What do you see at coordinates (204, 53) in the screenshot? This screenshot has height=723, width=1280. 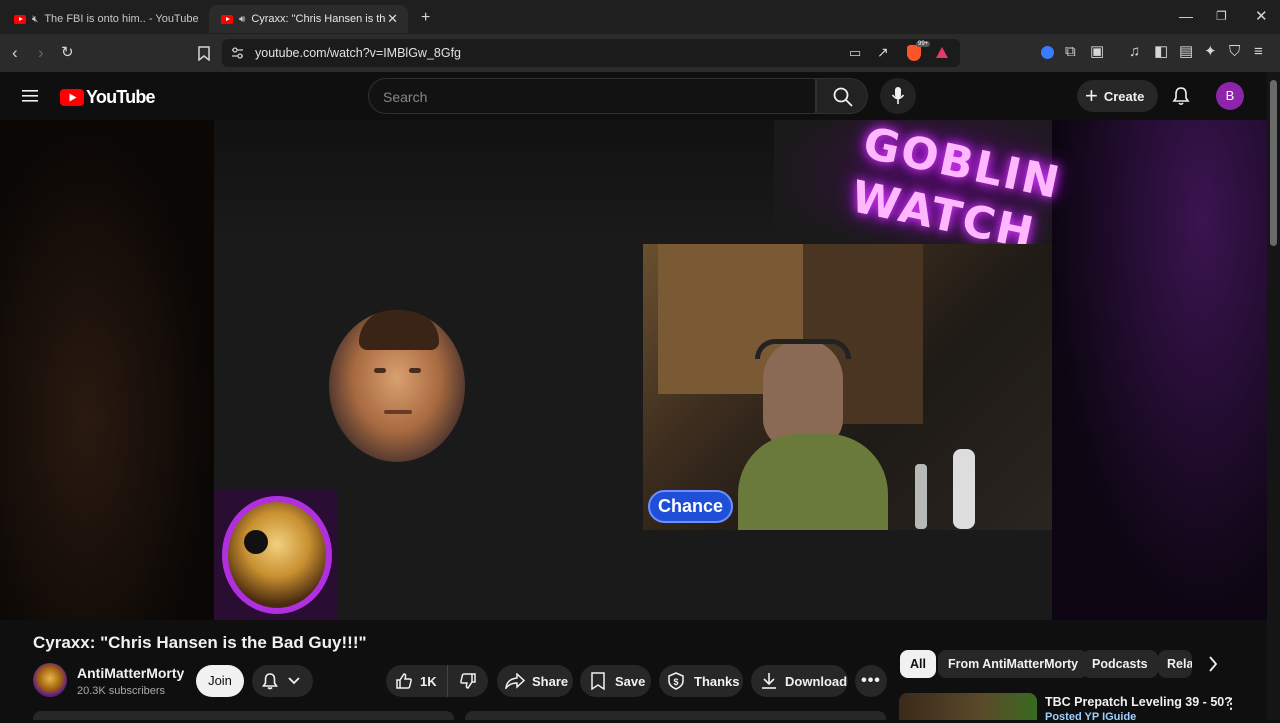 I see `bookmark-icon` at bounding box center [204, 53].